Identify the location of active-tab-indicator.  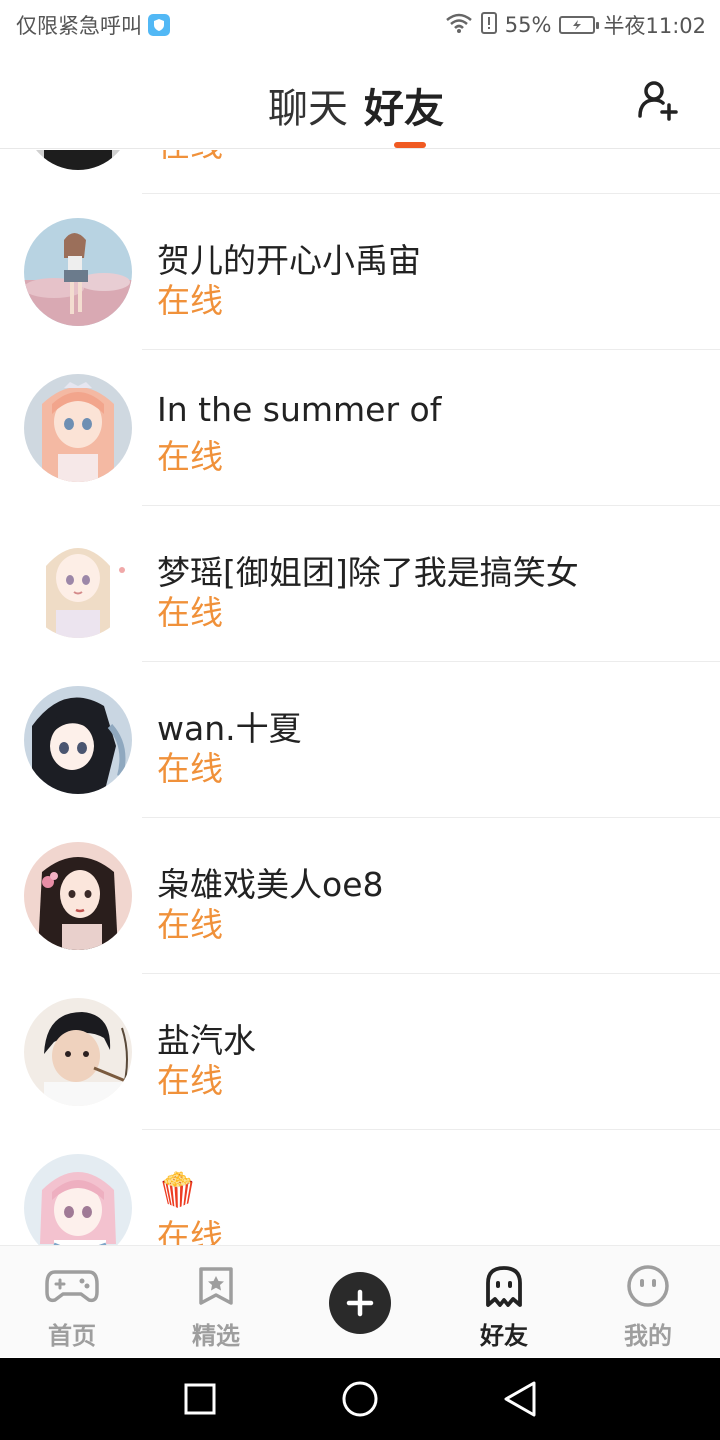
(410, 145).